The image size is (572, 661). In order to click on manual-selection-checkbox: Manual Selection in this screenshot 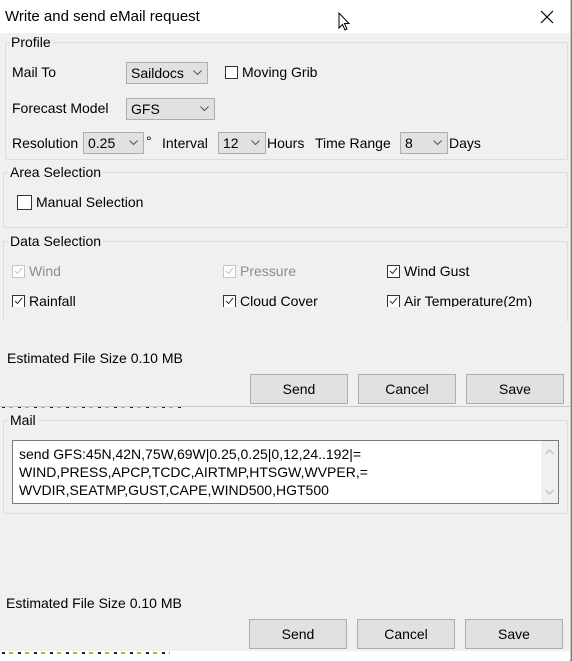, I will do `click(80, 202)`.